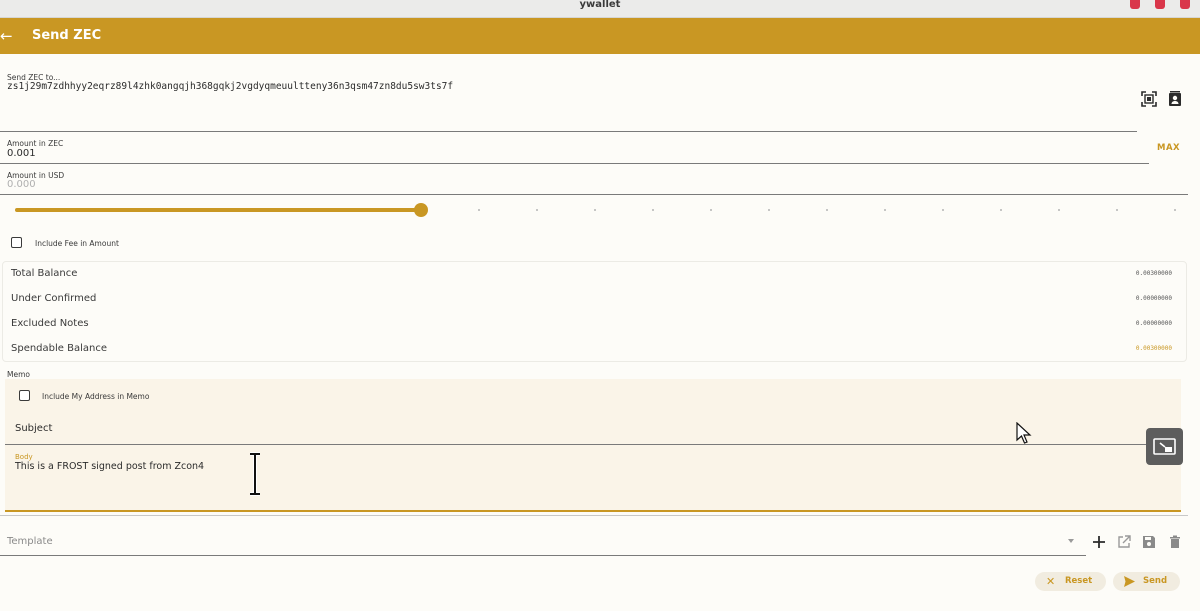  I want to click on close-window-button, so click(1185, 4).